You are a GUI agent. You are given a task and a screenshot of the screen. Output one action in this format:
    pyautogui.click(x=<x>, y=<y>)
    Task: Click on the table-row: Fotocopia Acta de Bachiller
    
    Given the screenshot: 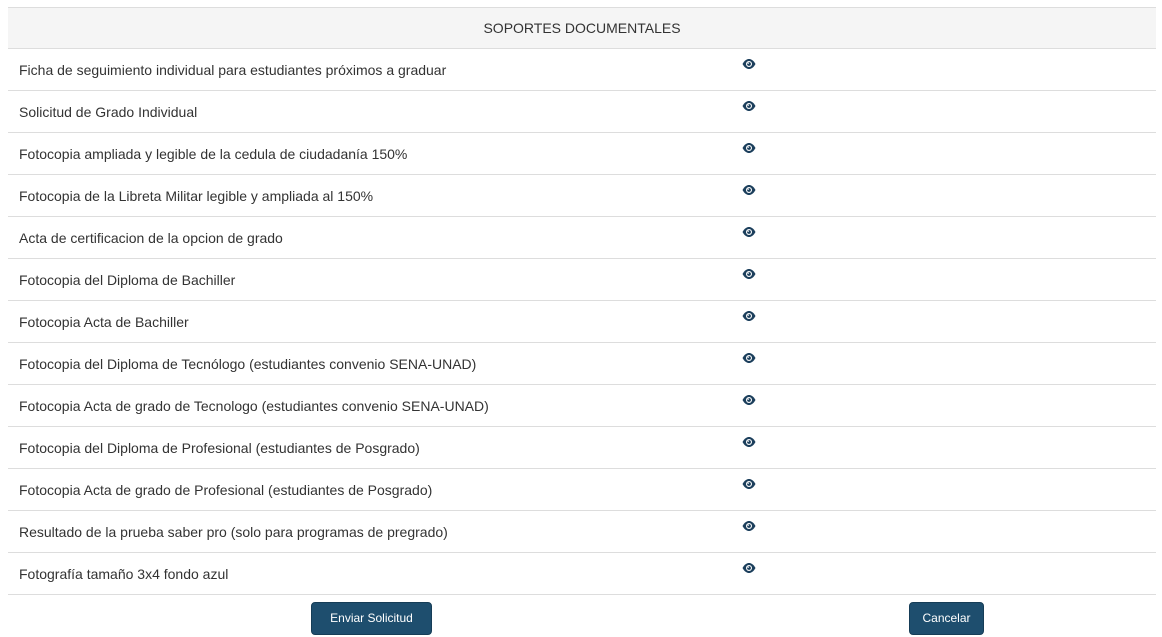 What is the action you would take?
    pyautogui.click(x=582, y=321)
    